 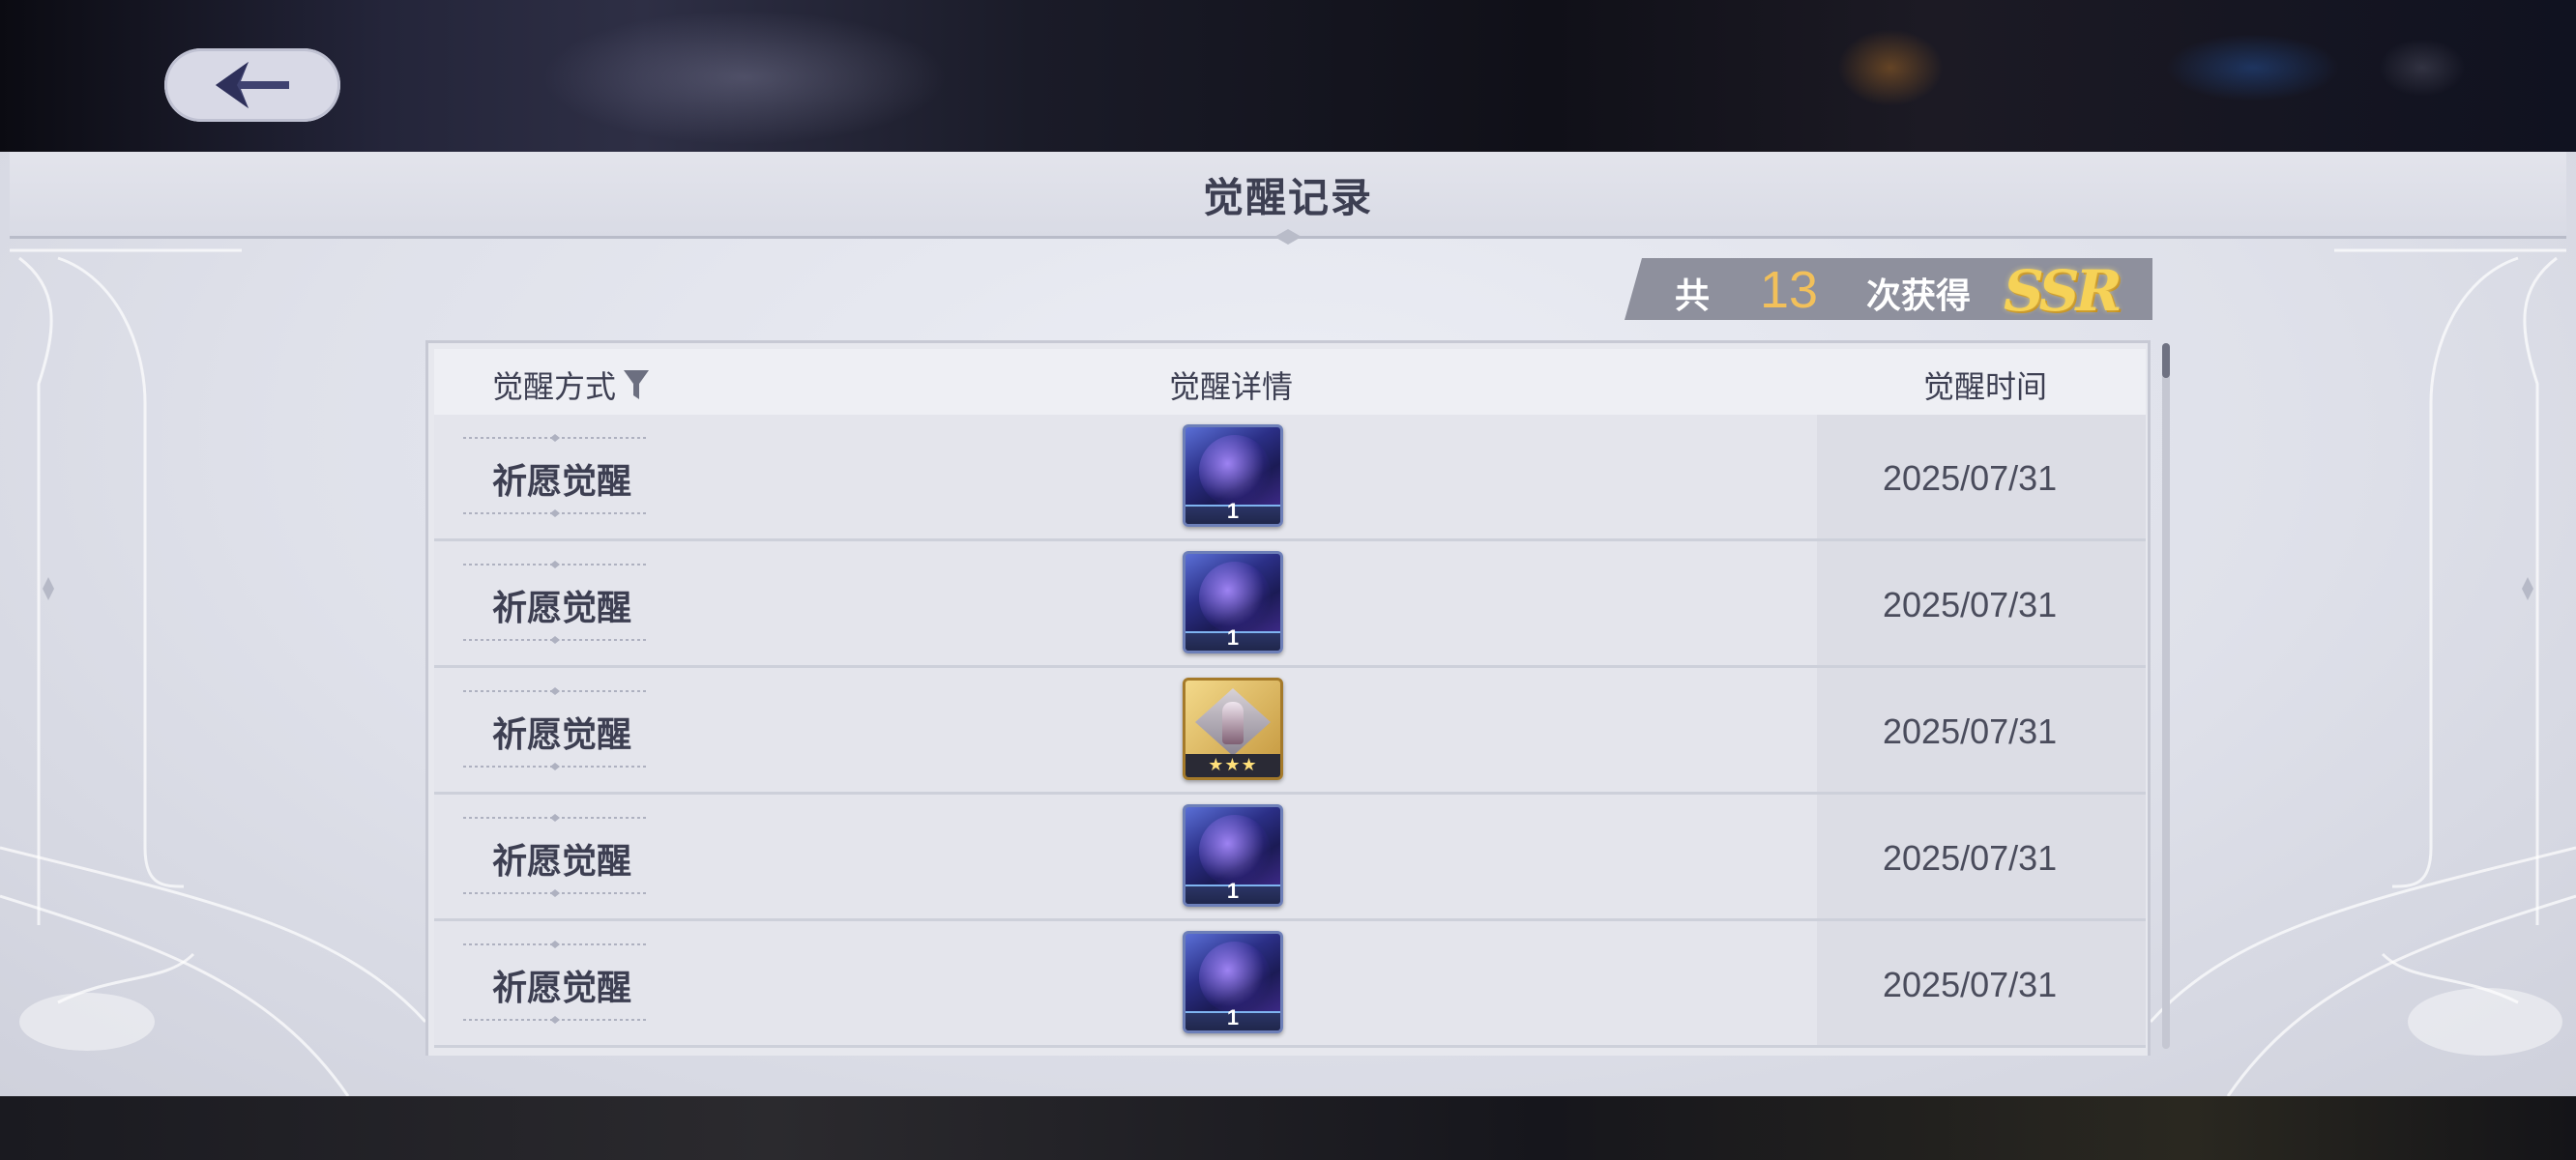 I want to click on filter-icon, so click(x=636, y=384).